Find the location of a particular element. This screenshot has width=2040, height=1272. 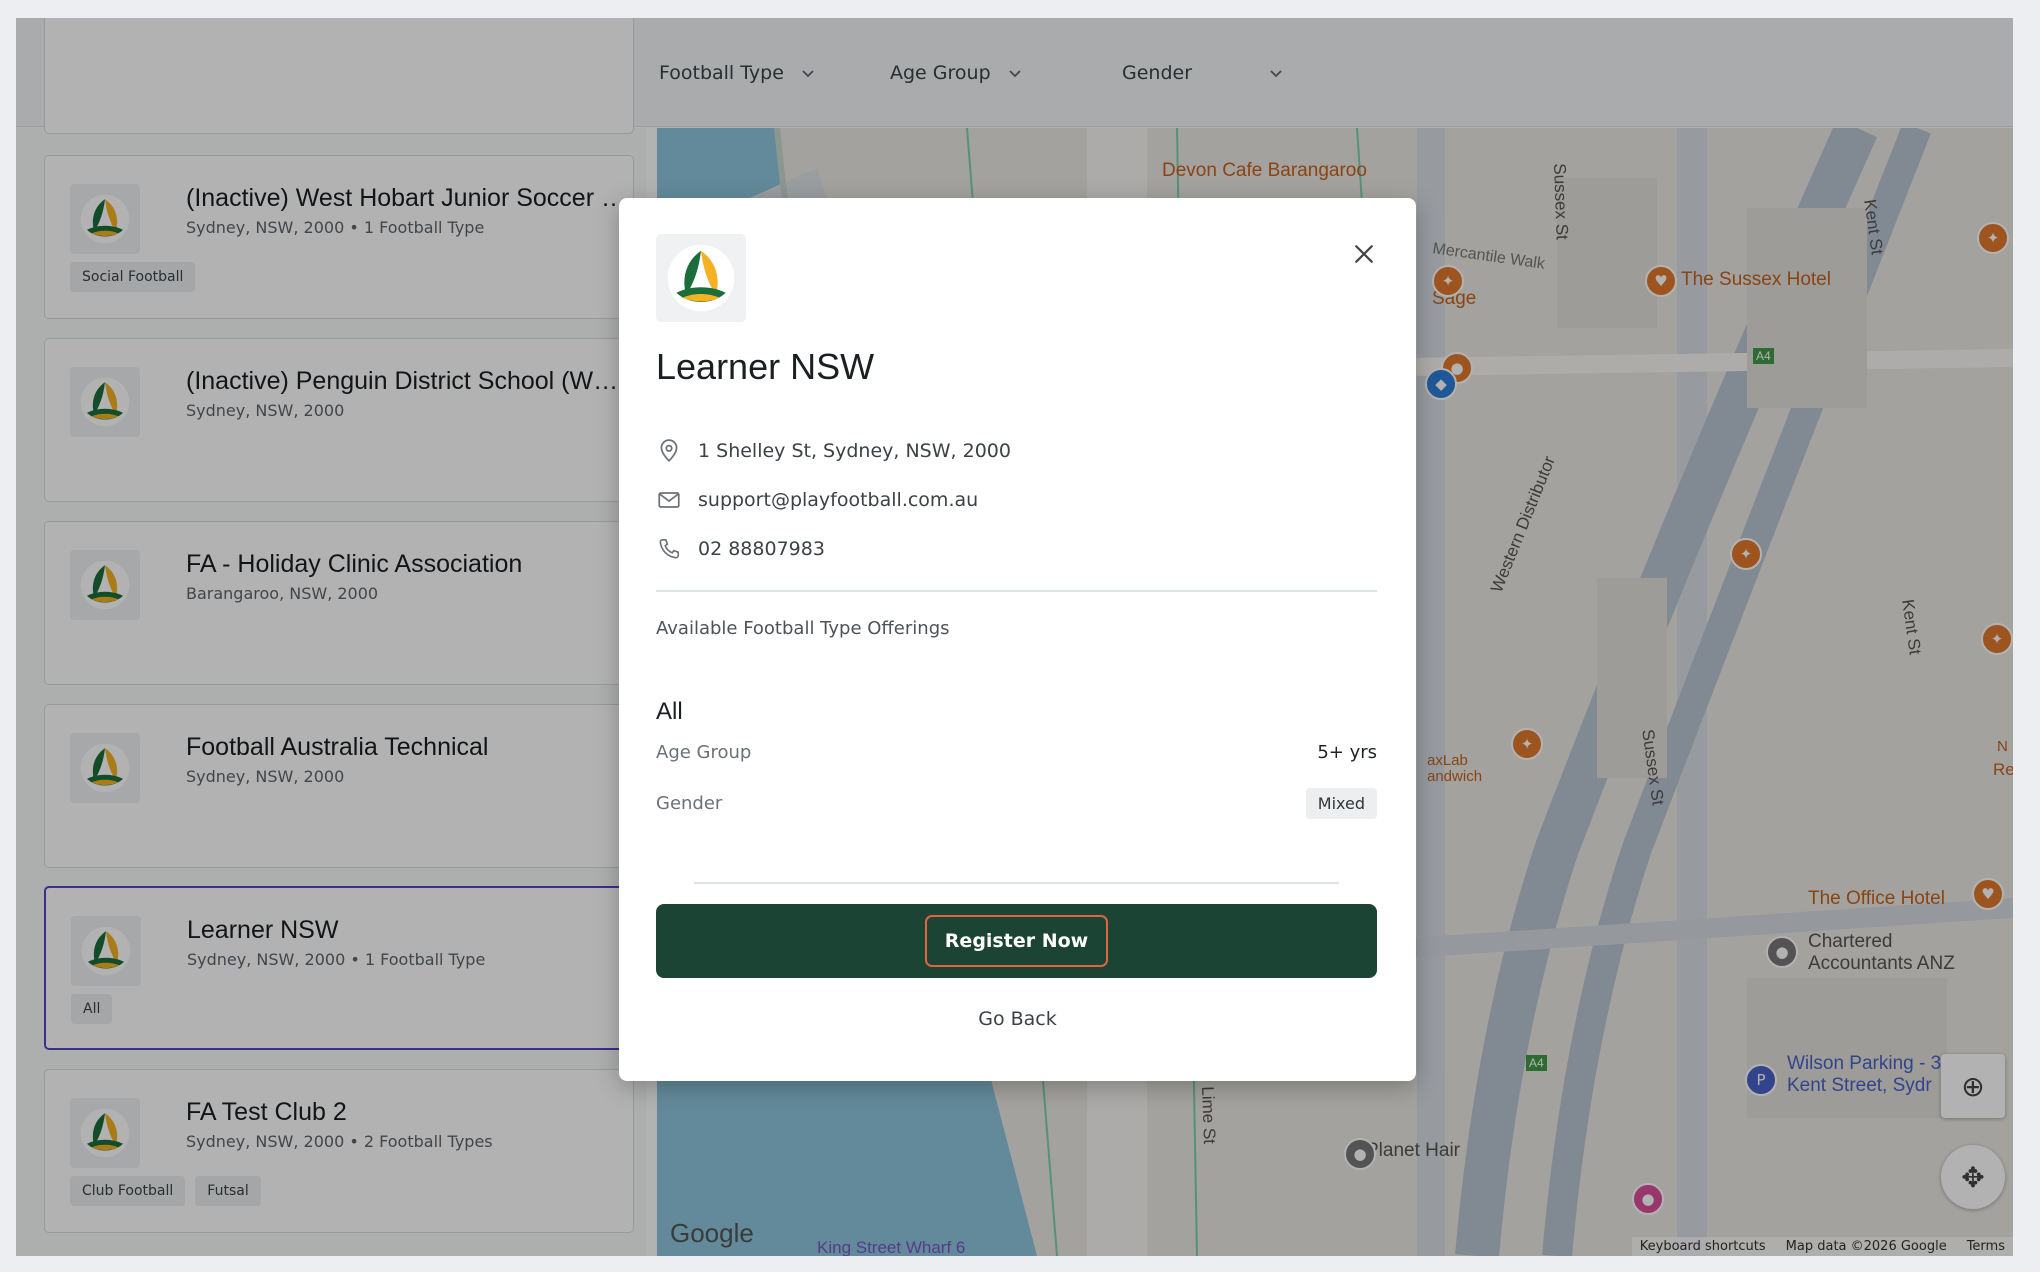

phone-row: 02 88807983 is located at coordinates (740, 549).